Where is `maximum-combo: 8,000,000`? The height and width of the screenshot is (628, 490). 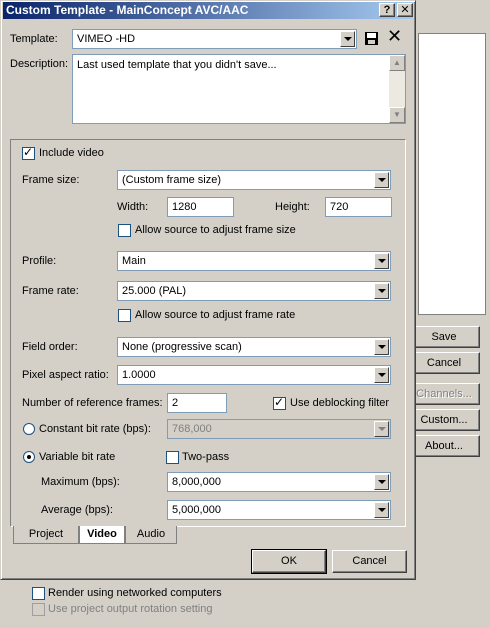
maximum-combo: 8,000,000 is located at coordinates (279, 482).